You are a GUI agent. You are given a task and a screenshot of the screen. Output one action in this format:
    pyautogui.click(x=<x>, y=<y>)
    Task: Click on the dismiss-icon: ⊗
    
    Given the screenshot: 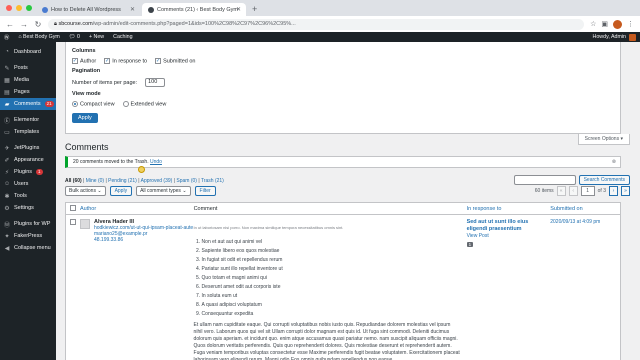 What is the action you would take?
    pyautogui.click(x=614, y=162)
    